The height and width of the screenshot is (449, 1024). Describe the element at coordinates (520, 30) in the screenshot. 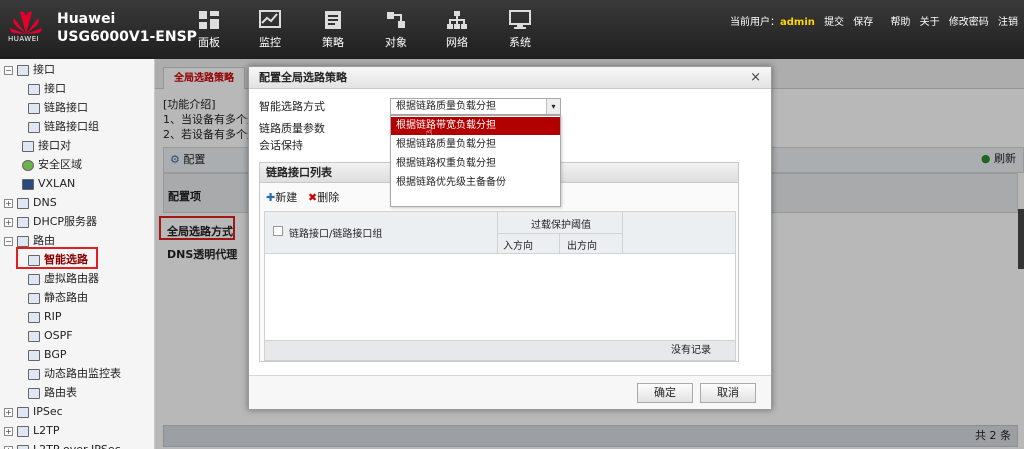

I see `nav-system: 系统` at that location.